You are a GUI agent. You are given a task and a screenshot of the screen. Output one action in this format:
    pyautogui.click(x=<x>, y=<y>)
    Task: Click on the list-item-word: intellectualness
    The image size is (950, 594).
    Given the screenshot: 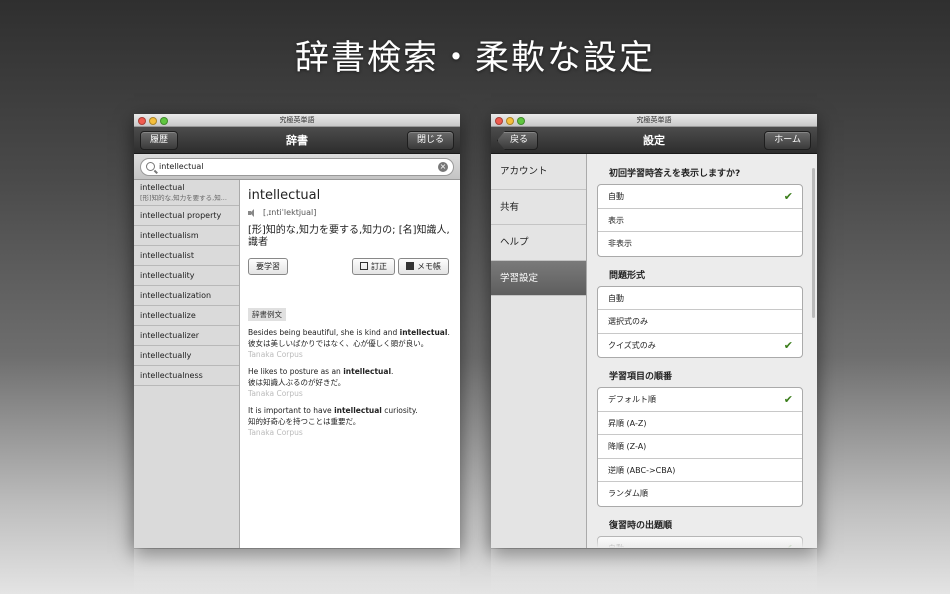 What is the action you would take?
    pyautogui.click(x=171, y=375)
    